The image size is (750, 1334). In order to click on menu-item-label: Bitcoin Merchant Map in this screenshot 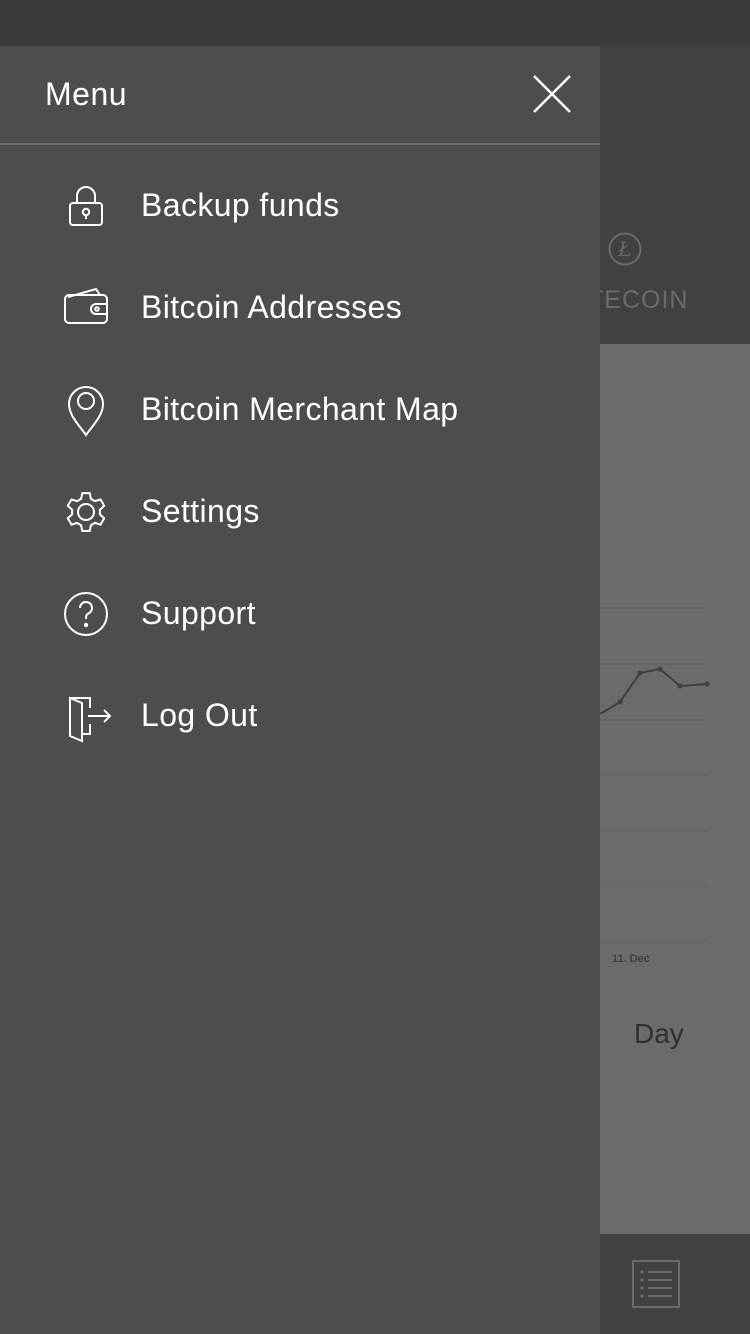, I will do `click(300, 409)`.